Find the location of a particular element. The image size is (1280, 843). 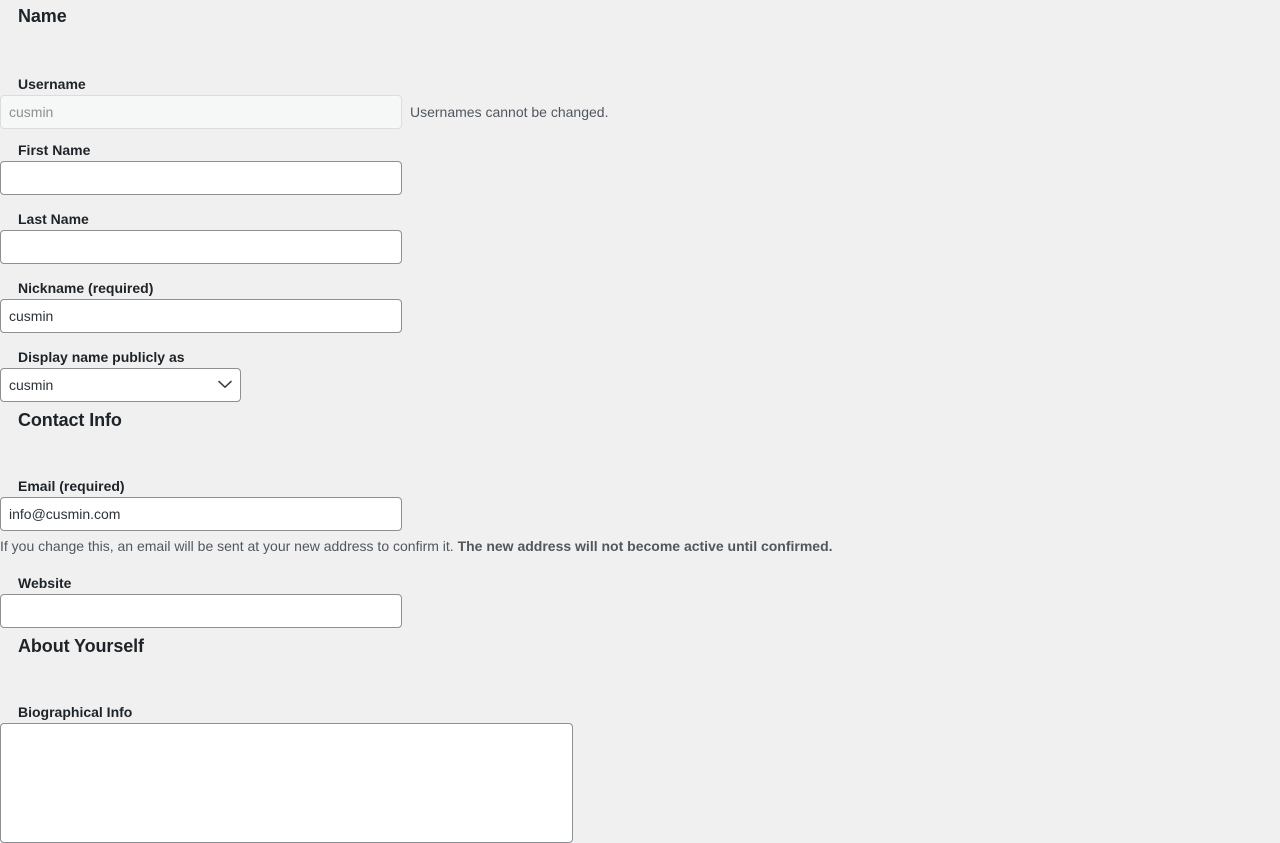

last-name-input is located at coordinates (201, 246).